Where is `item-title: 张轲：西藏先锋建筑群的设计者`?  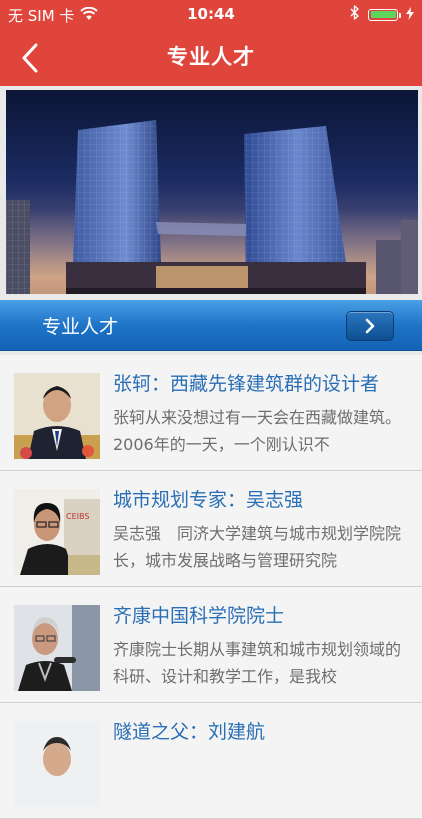 item-title: 张轲：西藏先锋建筑群的设计者 is located at coordinates (246, 384).